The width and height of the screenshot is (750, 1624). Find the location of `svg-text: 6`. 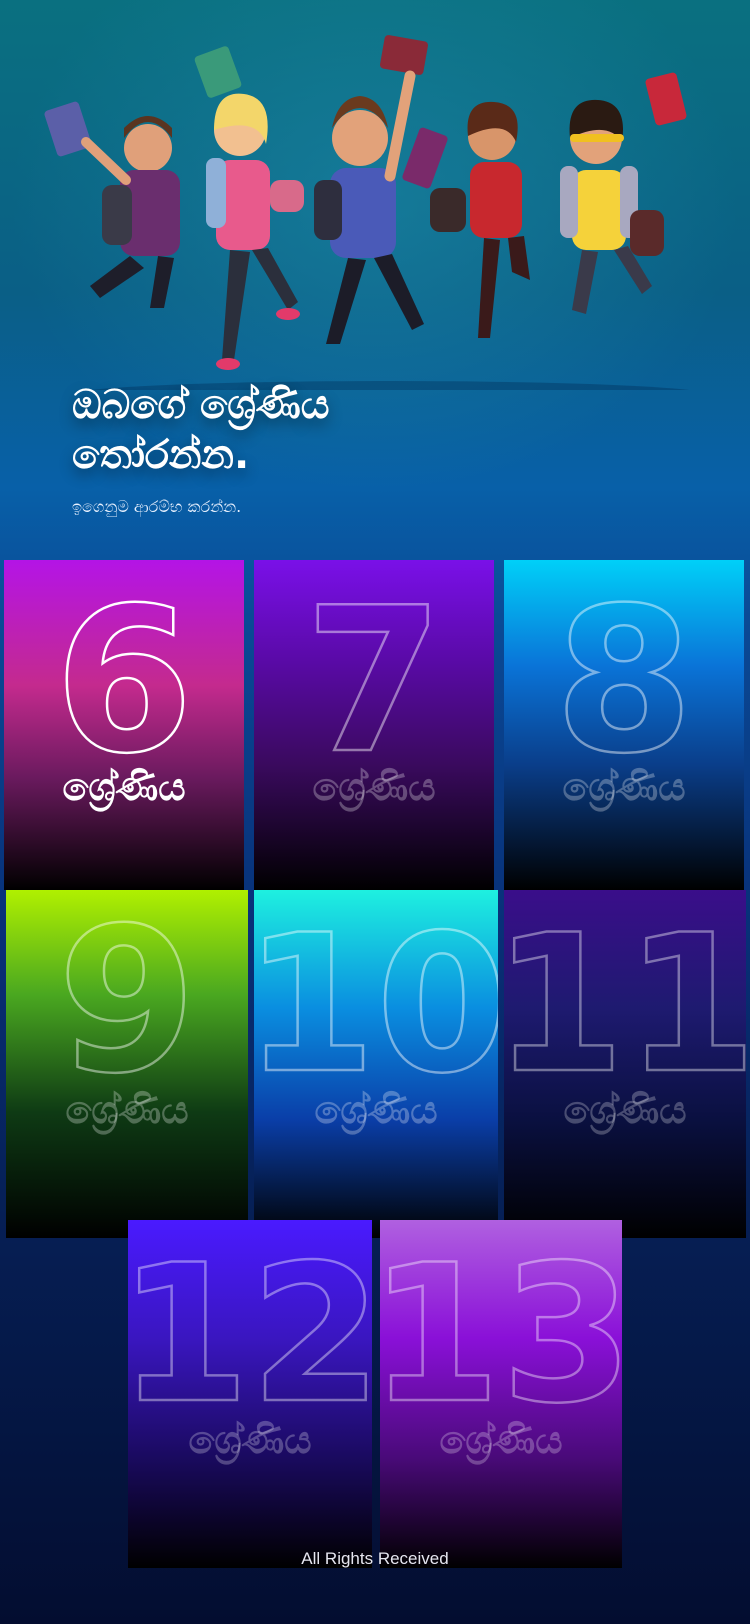

svg-text: 6 is located at coordinates (123, 662).